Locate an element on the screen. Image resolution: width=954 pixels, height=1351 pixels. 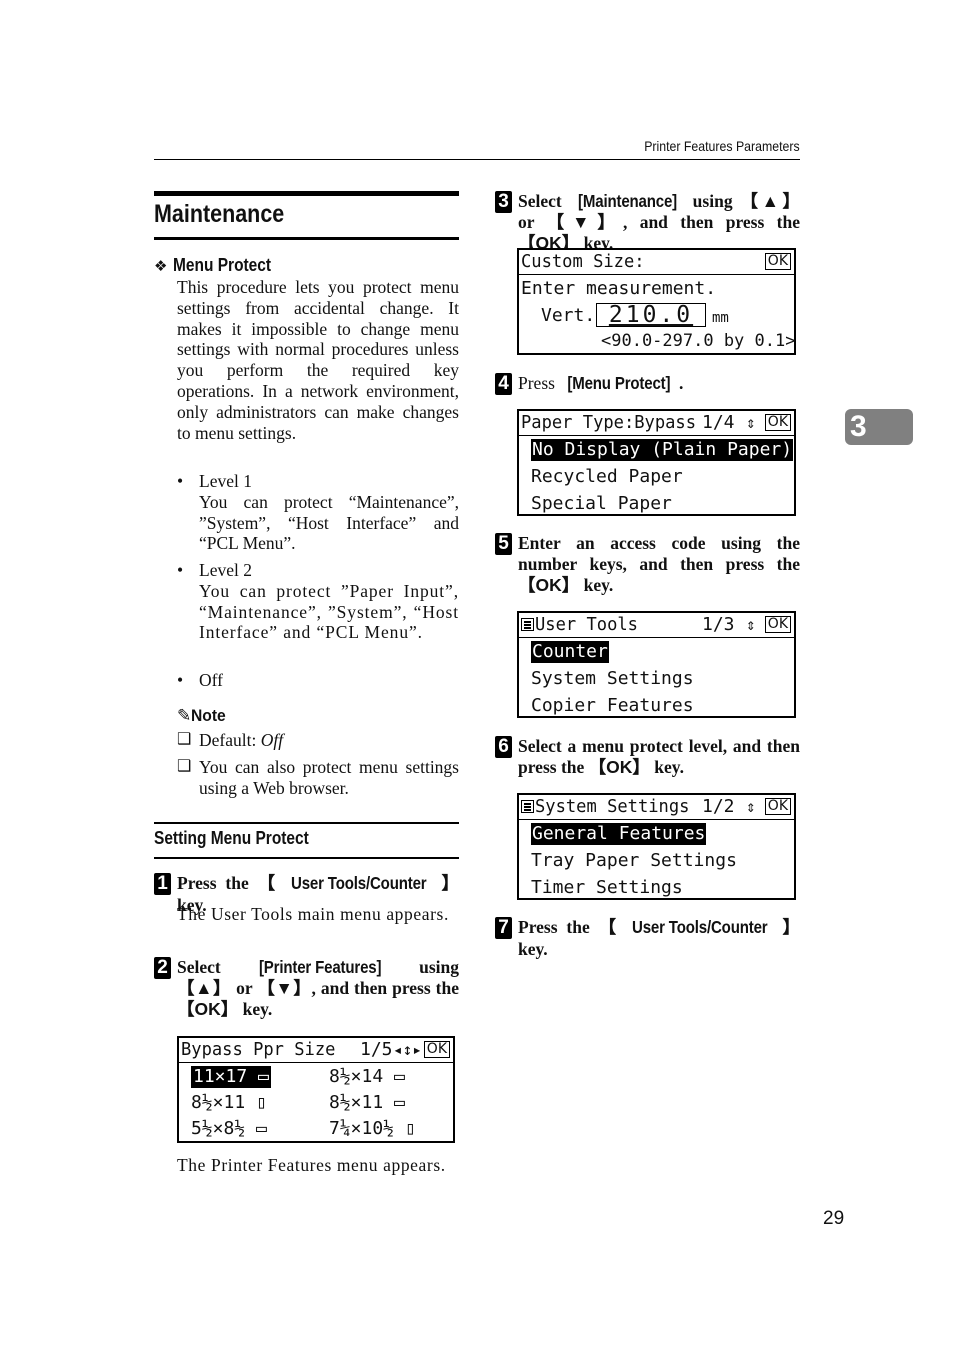
step-7: 7 Press the 【User Tools/Counter】 key. is located at coordinates (647, 938).